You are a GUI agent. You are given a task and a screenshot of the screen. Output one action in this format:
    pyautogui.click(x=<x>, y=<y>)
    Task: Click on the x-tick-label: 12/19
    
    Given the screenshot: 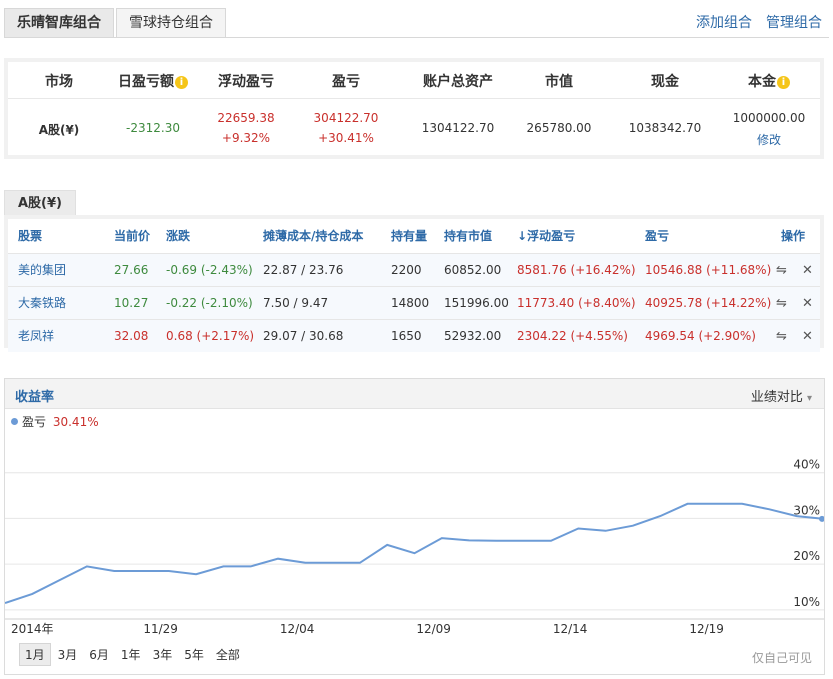 What is the action you would take?
    pyautogui.click(x=706, y=629)
    